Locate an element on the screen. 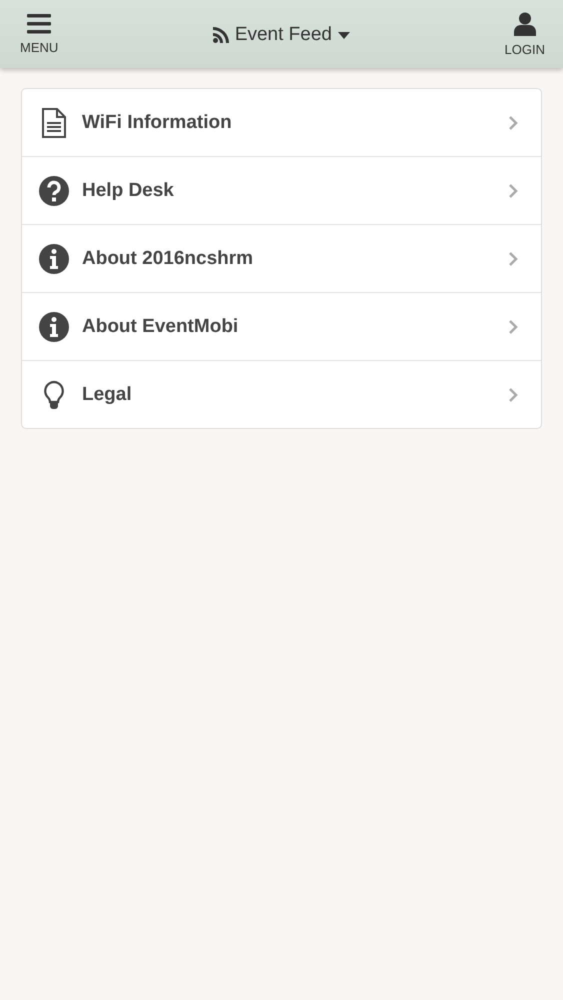 The image size is (563, 1000). event-feed-dropdown: Event Feed is located at coordinates (281, 35).